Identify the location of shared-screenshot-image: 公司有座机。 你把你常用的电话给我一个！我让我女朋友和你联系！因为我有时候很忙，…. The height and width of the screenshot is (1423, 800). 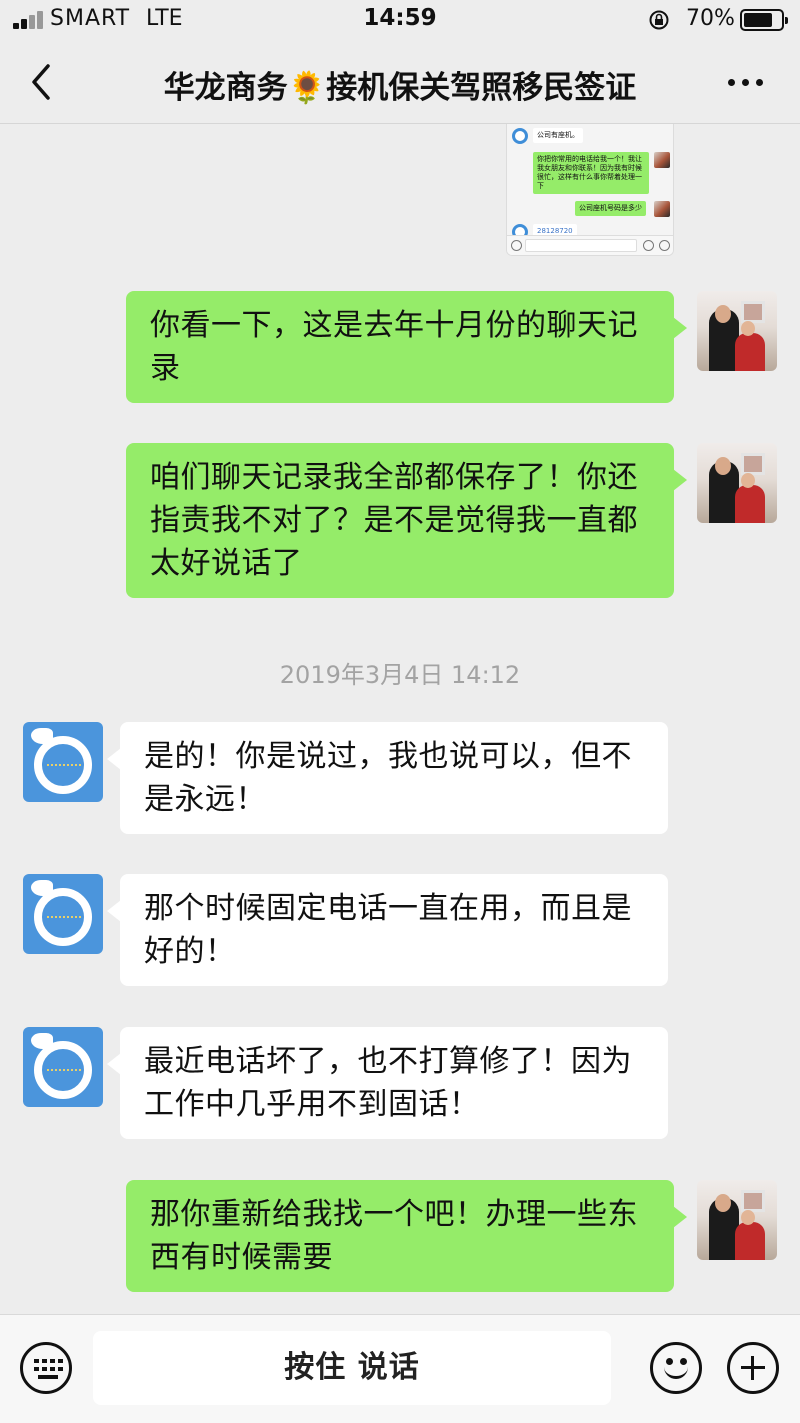
(590, 190).